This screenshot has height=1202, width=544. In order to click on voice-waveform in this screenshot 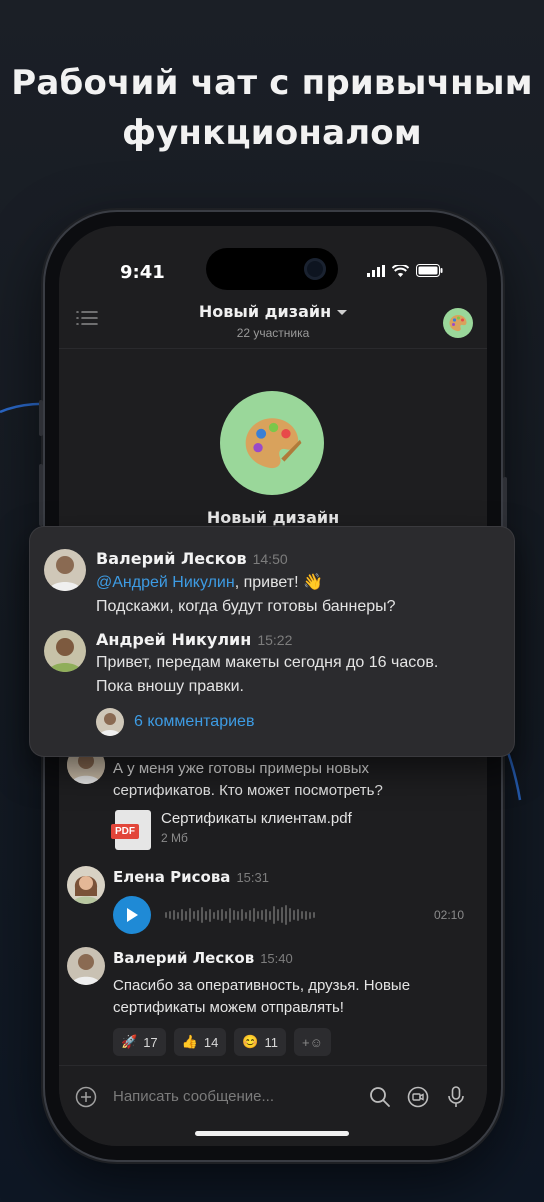, I will do `click(240, 915)`.